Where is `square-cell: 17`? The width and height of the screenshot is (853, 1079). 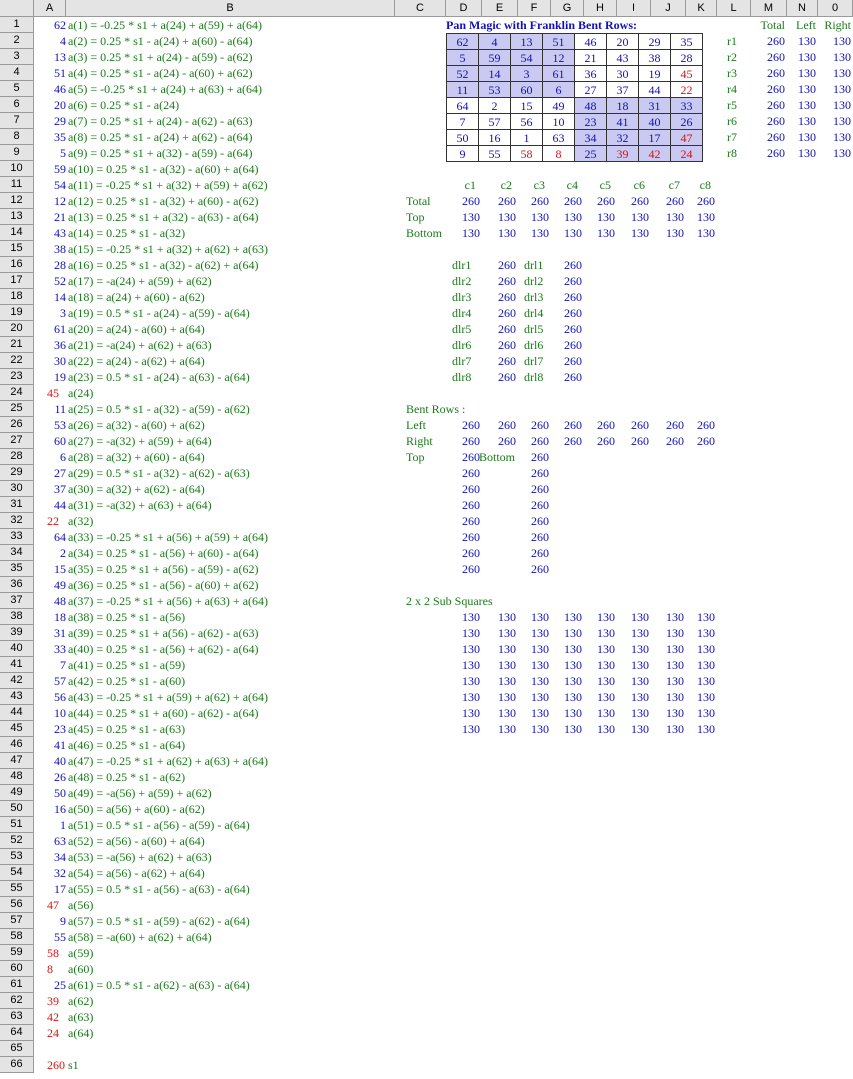 square-cell: 17 is located at coordinates (654, 137).